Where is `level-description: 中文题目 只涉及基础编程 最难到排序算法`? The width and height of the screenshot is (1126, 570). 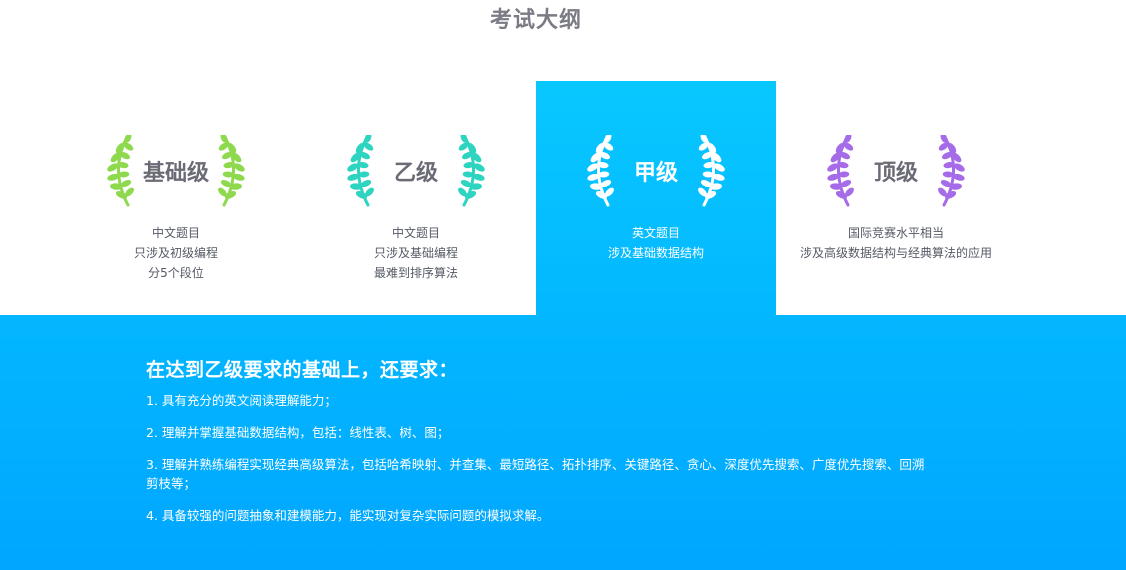
level-description: 中文题目 只涉及基础编程 最难到排序算法 is located at coordinates (416, 253).